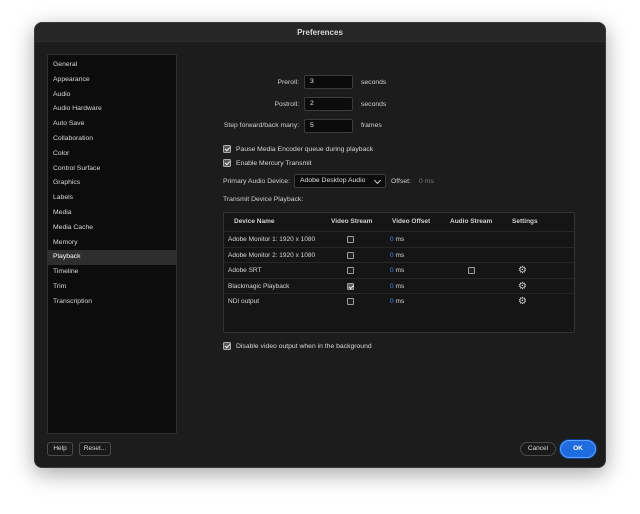 The width and height of the screenshot is (640, 514). I want to click on audio-device-select: Adobe Desktop Audio, so click(340, 181).